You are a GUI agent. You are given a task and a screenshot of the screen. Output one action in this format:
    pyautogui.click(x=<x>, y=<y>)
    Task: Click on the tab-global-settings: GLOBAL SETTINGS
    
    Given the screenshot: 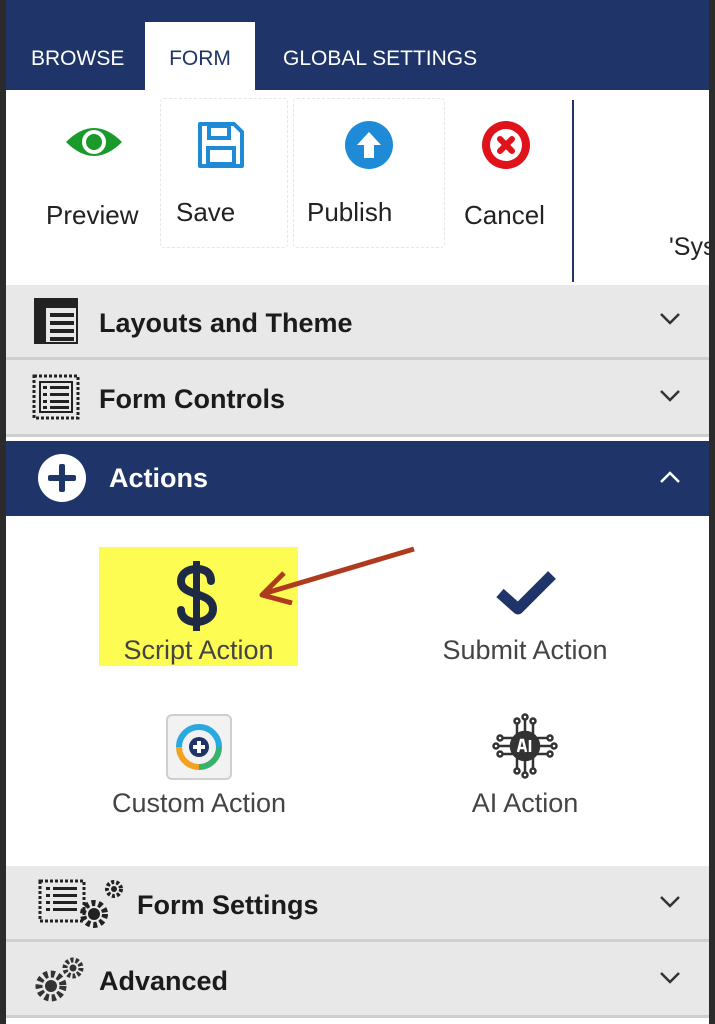 What is the action you would take?
    pyautogui.click(x=380, y=56)
    